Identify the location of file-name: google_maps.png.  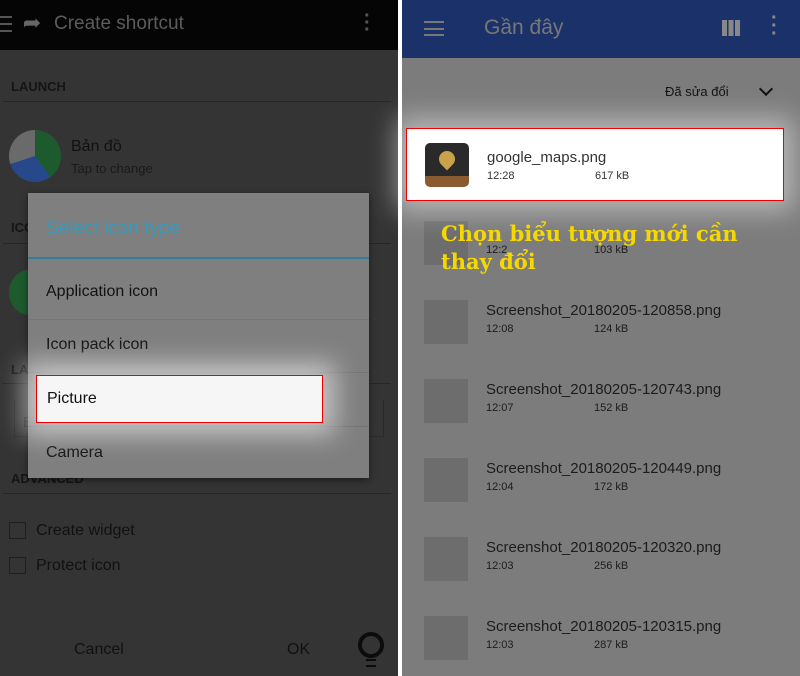
(547, 157).